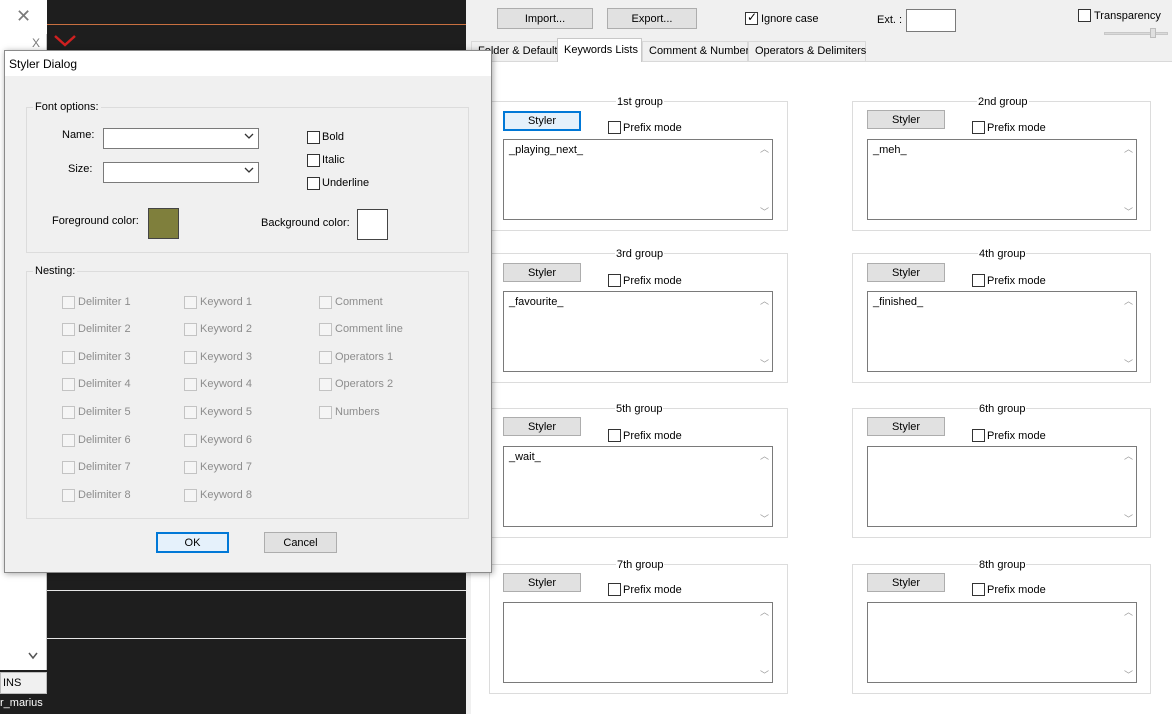 The height and width of the screenshot is (714, 1172). What do you see at coordinates (542, 121) in the screenshot?
I see `styler-button-1: Styler` at bounding box center [542, 121].